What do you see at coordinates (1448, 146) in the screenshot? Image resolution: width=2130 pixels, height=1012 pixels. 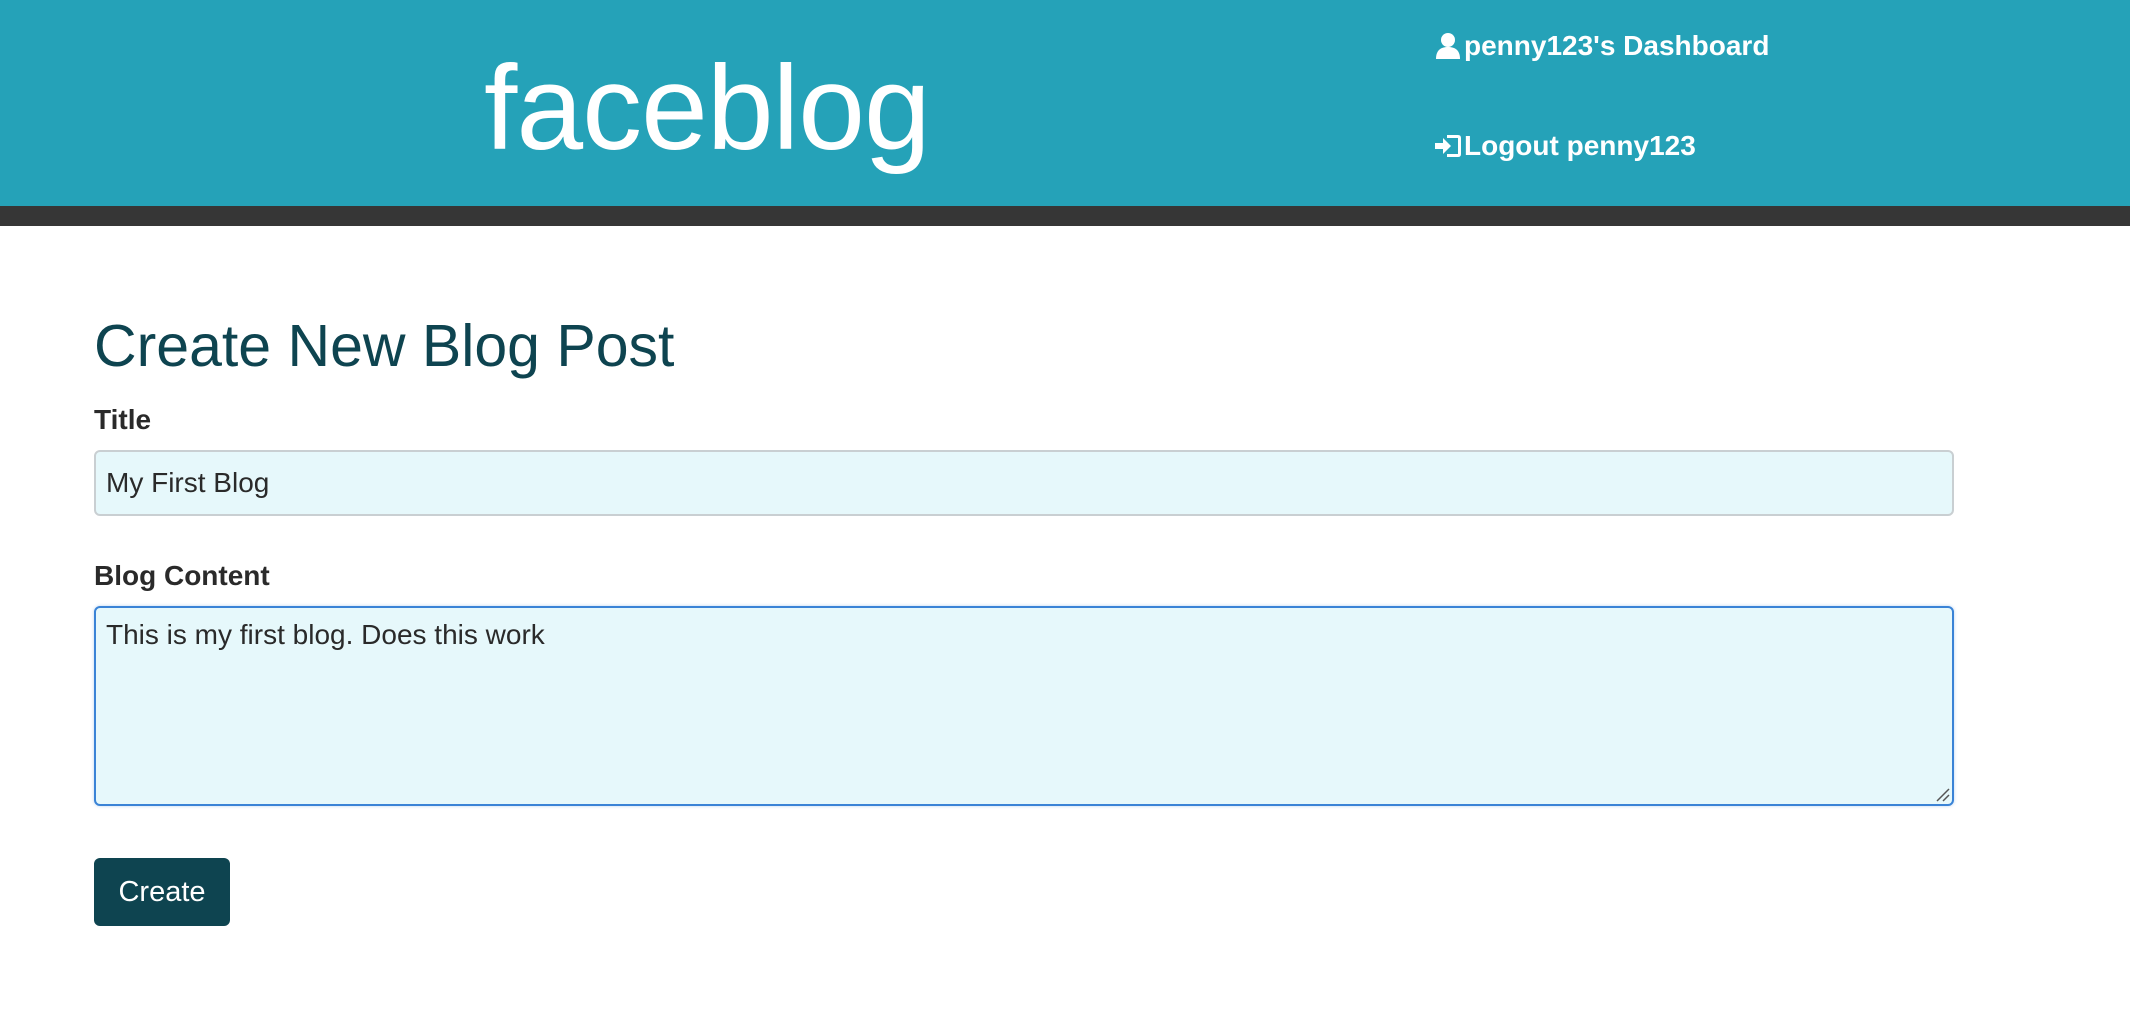 I see `sign-in-icon` at bounding box center [1448, 146].